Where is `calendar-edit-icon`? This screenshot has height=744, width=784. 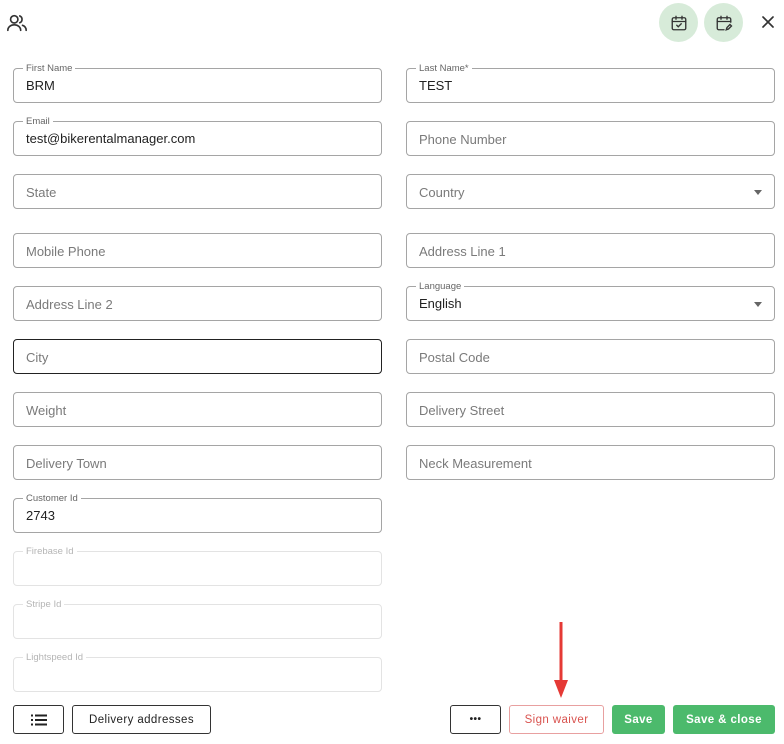 calendar-edit-icon is located at coordinates (724, 23).